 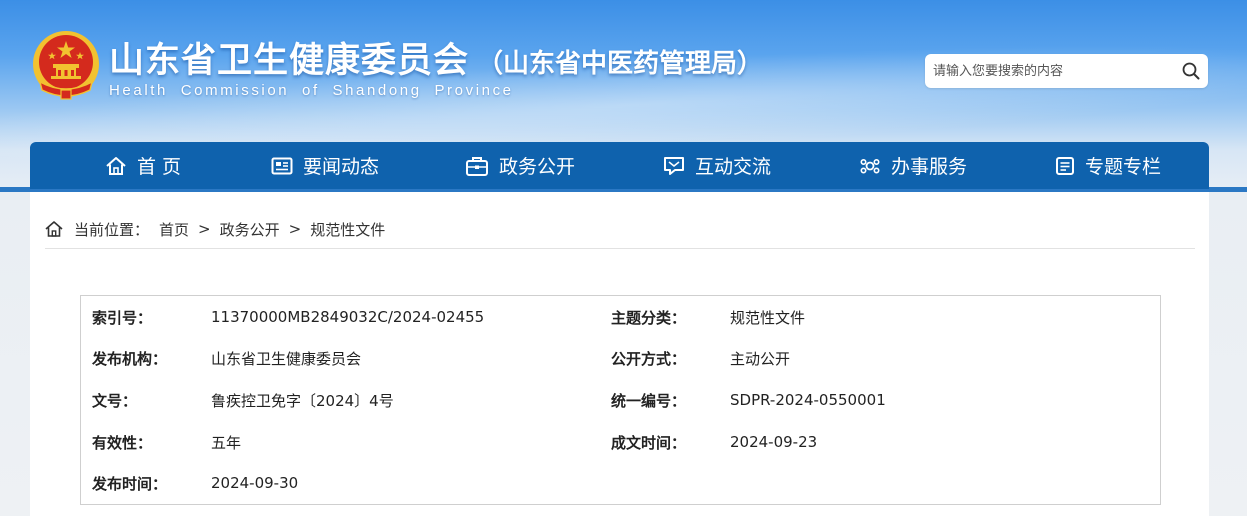 What do you see at coordinates (289, 61) in the screenshot?
I see `site-title-main: 山东省卫生健康委员会` at bounding box center [289, 61].